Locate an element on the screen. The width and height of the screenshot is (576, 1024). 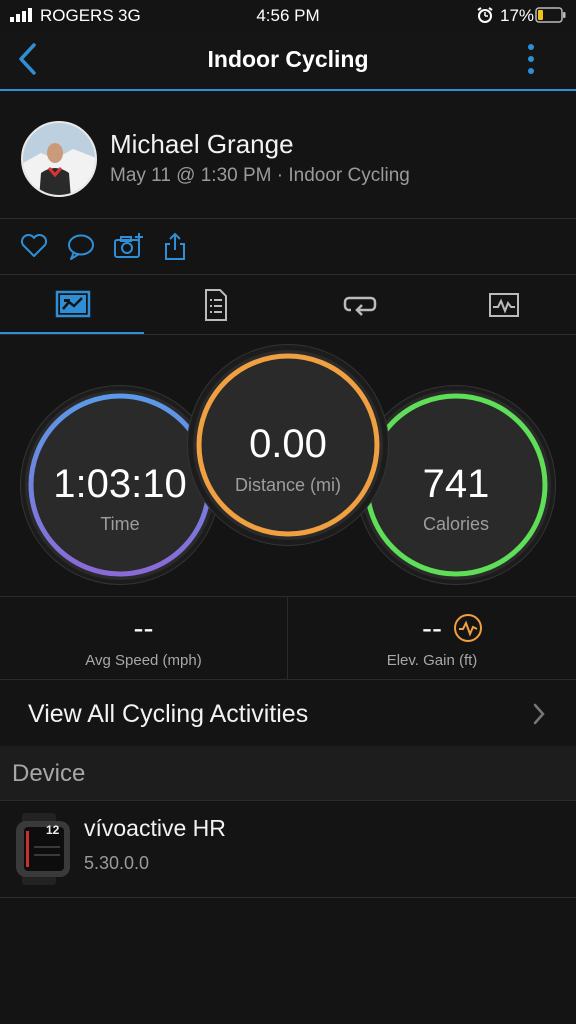
activity-graph-icon is located at coordinates (504, 305).